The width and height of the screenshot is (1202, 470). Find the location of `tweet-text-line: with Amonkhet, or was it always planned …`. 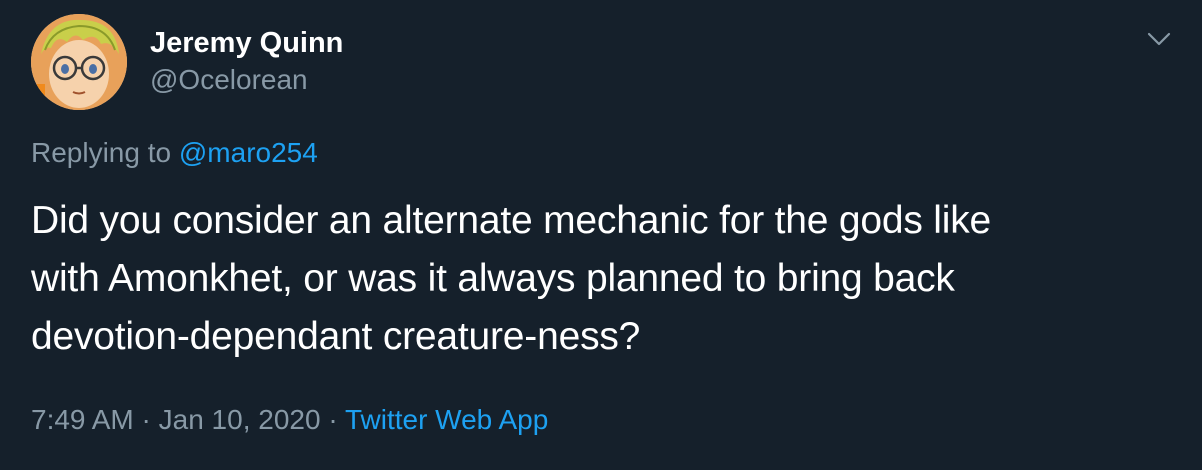

tweet-text-line: with Amonkhet, or was it always planned … is located at coordinates (493, 278).